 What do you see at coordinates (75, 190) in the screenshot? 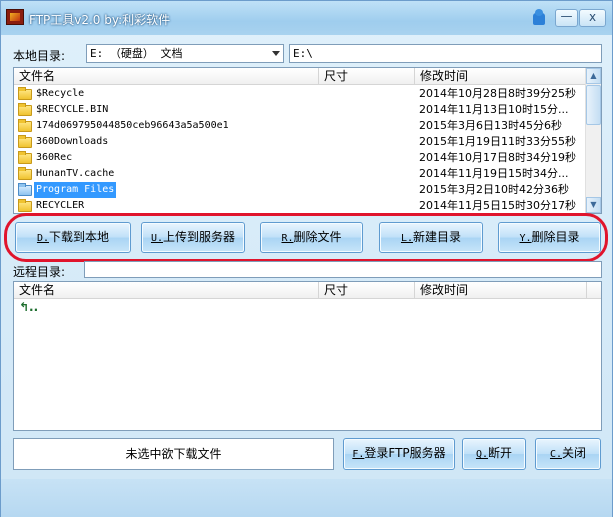
I see `file-name: Program Files` at bounding box center [75, 190].